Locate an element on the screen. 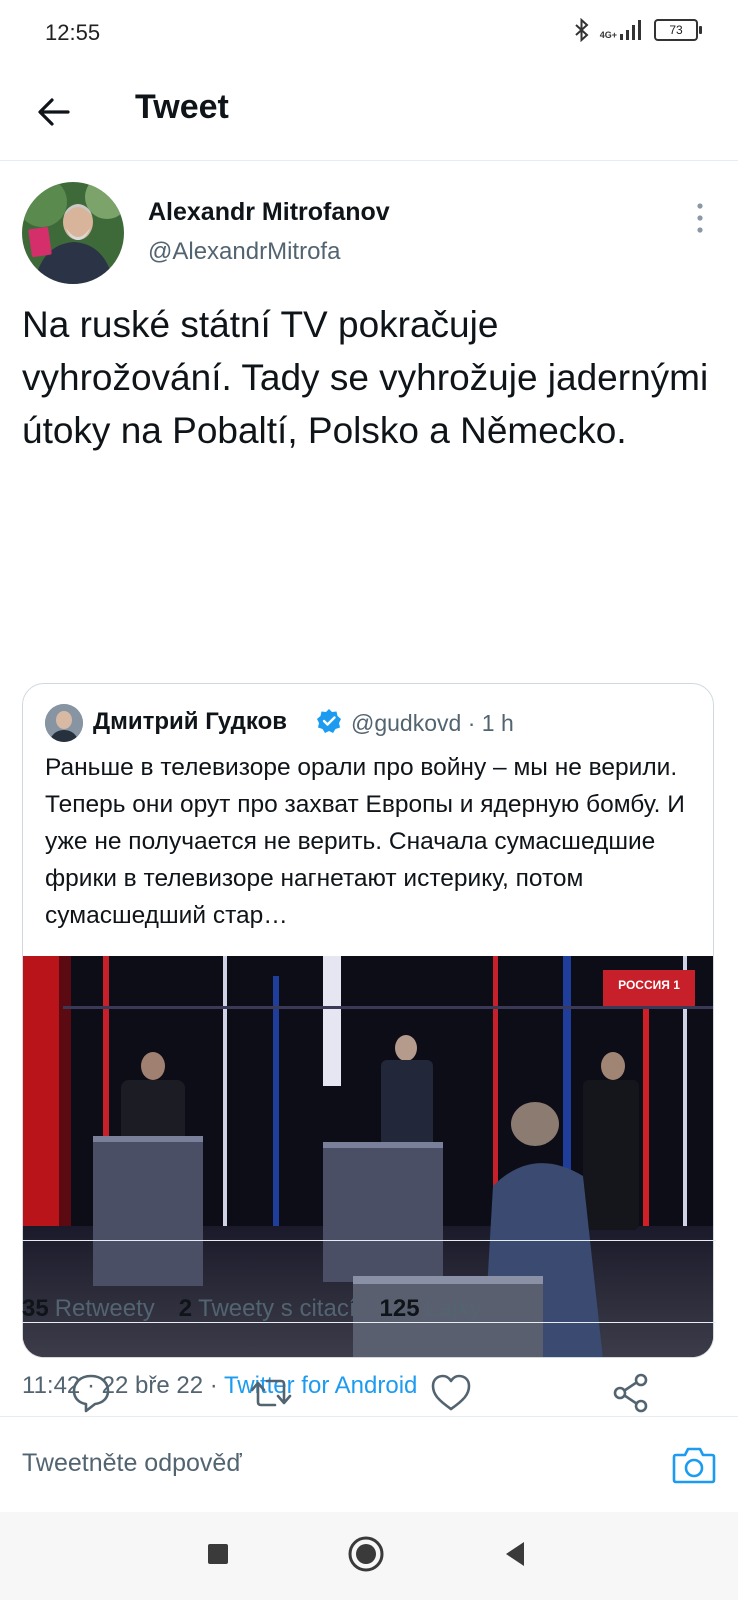 Image resolution: width=738 pixels, height=1600 pixels. avatar is located at coordinates (73, 233).